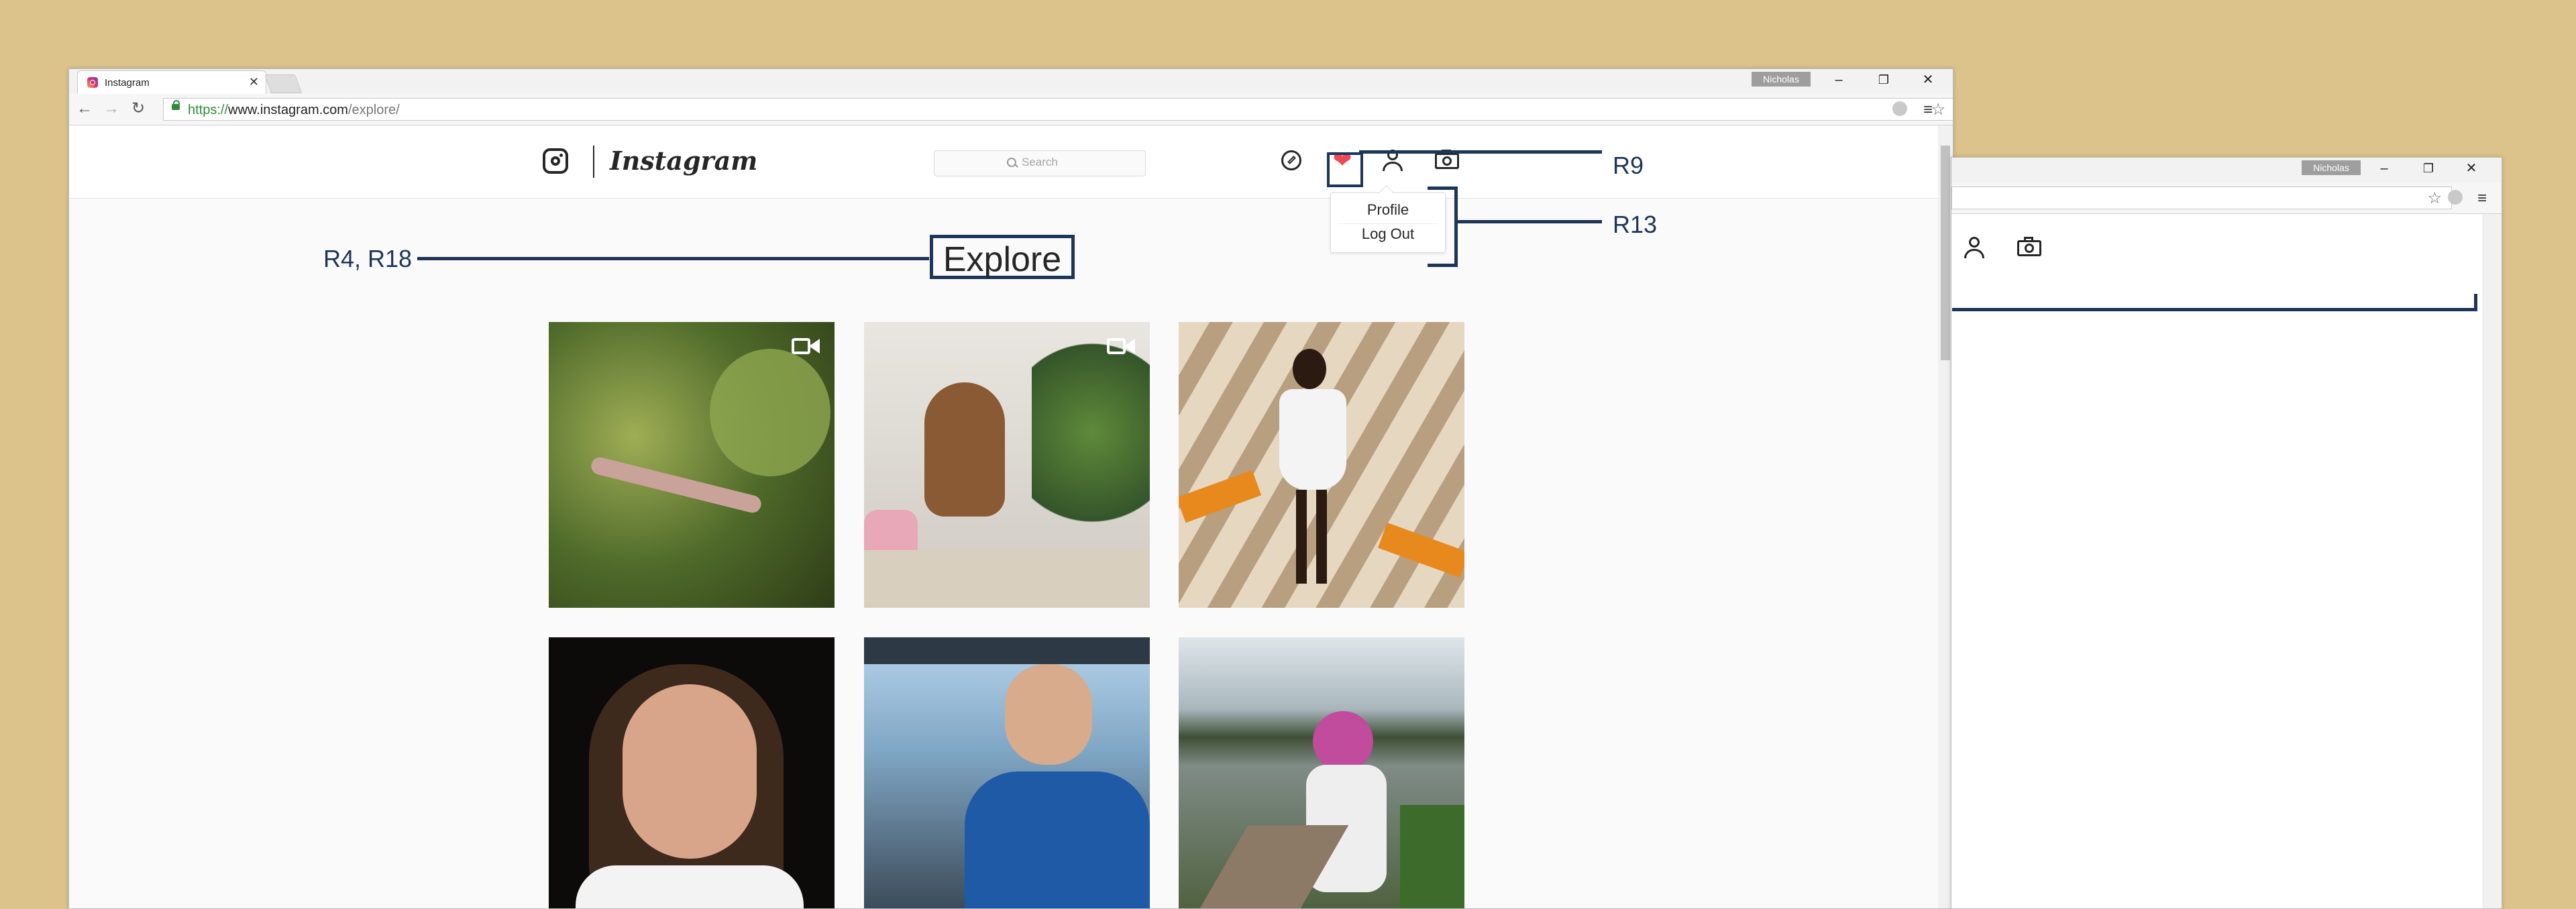 The width and height of the screenshot is (2576, 909). I want to click on title-bar: Instagram ✕ Nicholas – ❐ ✕, so click(1011, 82).